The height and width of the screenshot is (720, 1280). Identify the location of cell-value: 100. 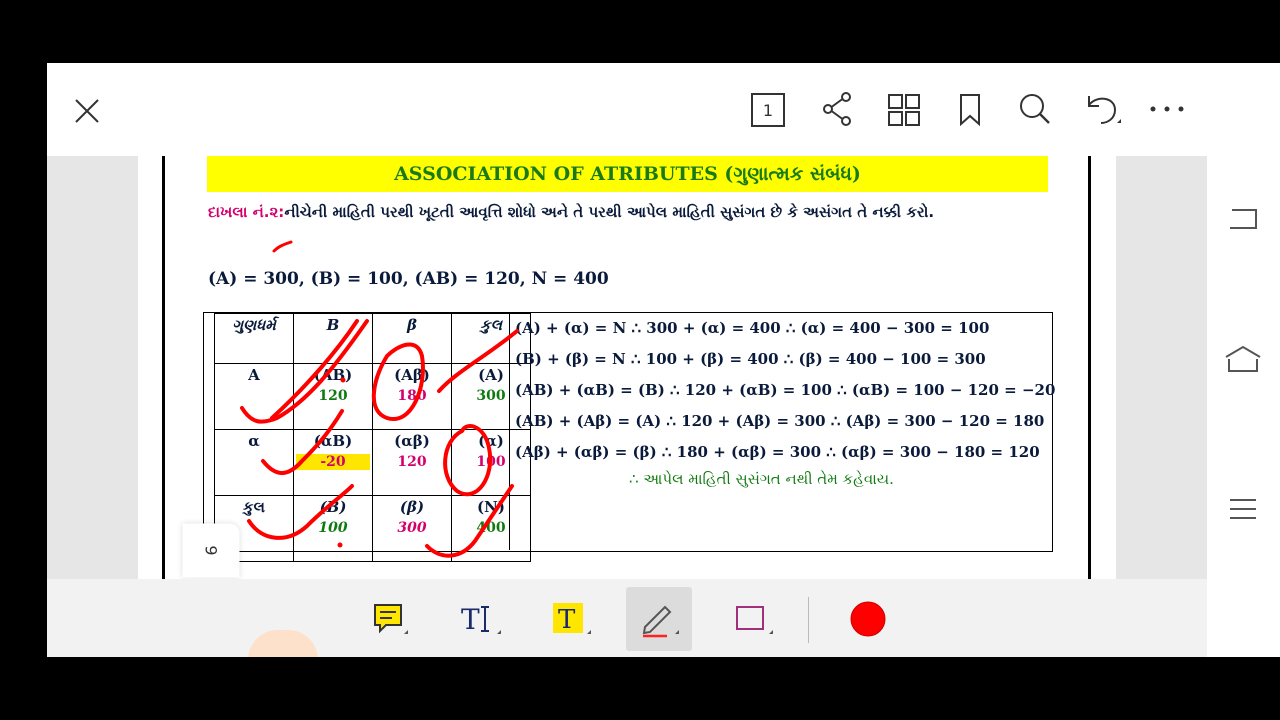
(333, 528).